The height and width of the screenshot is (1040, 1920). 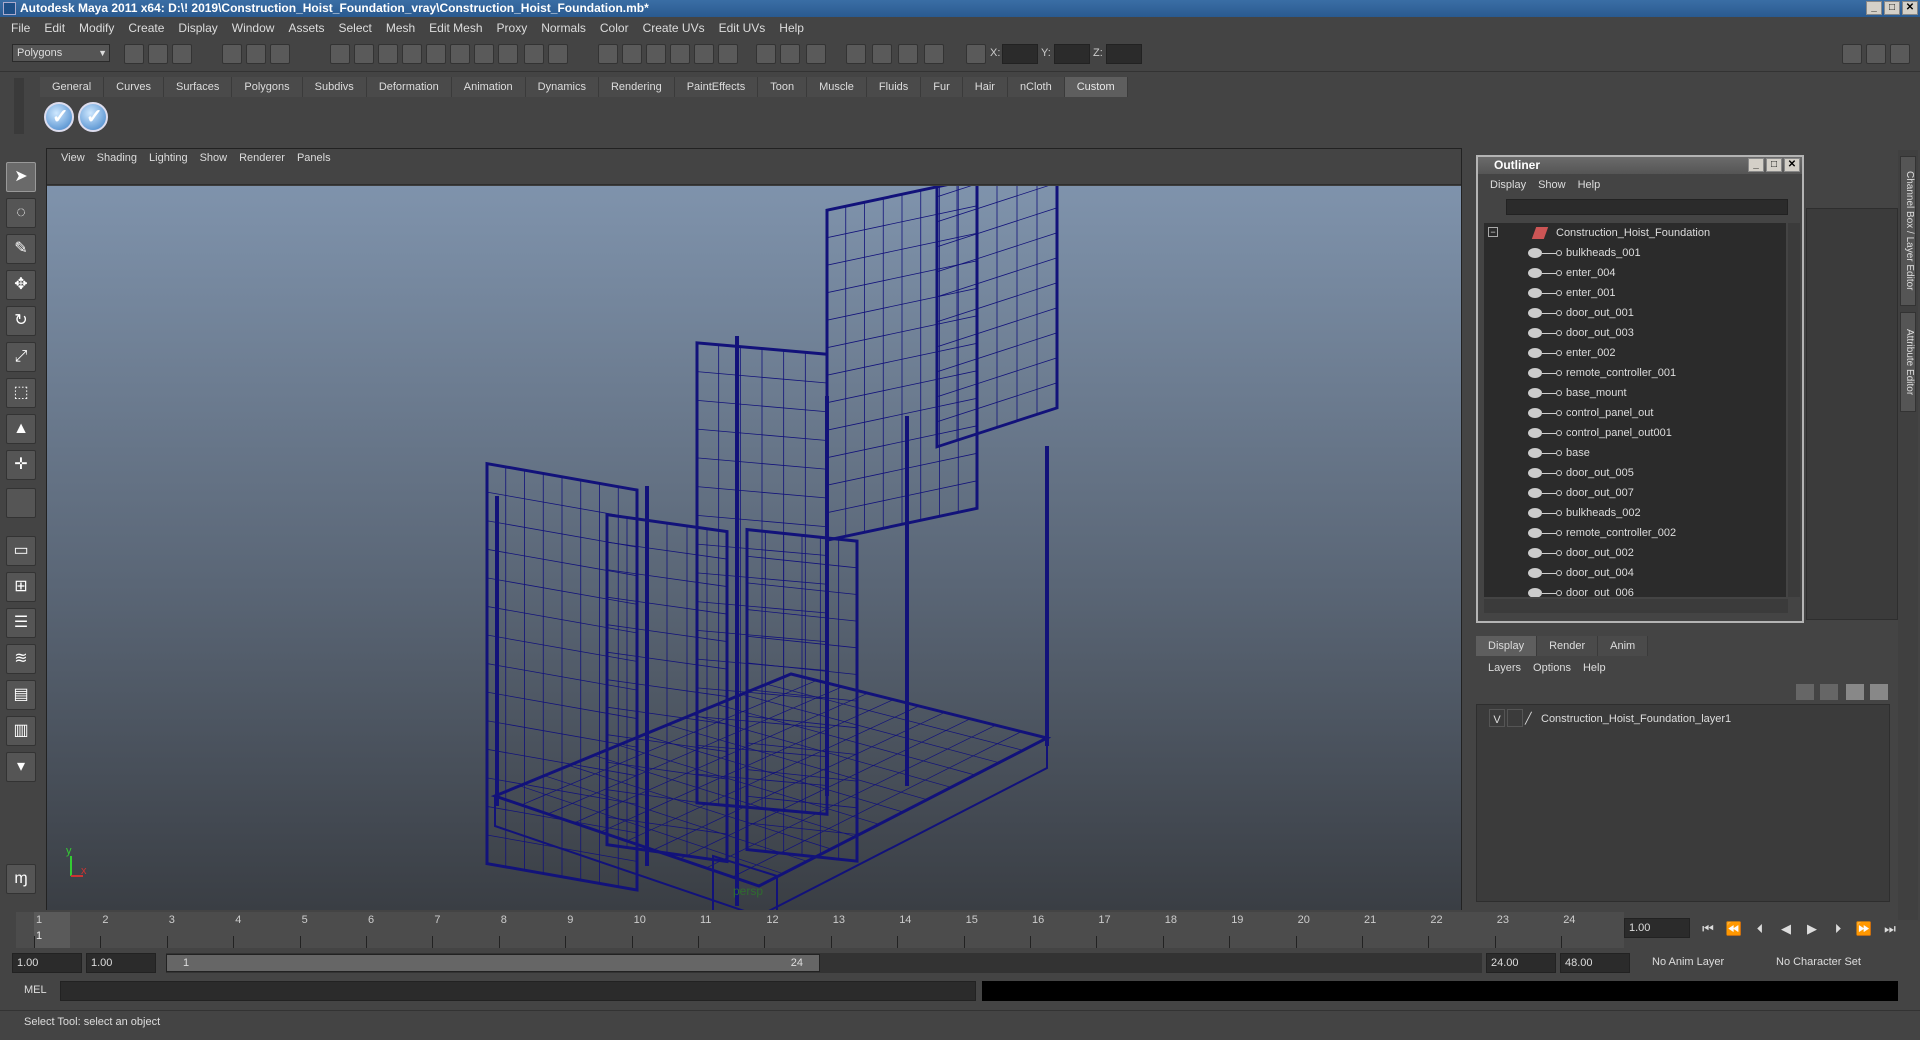 I want to click on layer-tab-display: Display, so click(x=1507, y=646).